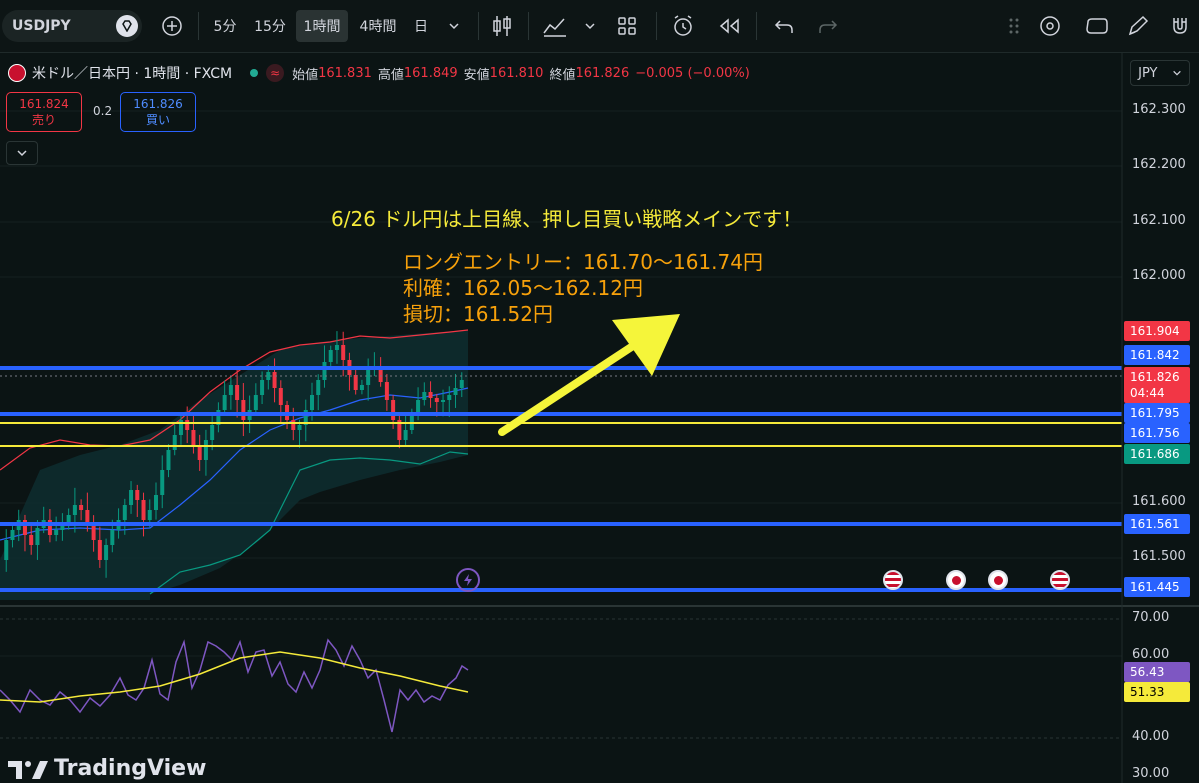 The height and width of the screenshot is (783, 1199). What do you see at coordinates (1151, 654) in the screenshot?
I see `oscillator-axis-tick: 60.00` at bounding box center [1151, 654].